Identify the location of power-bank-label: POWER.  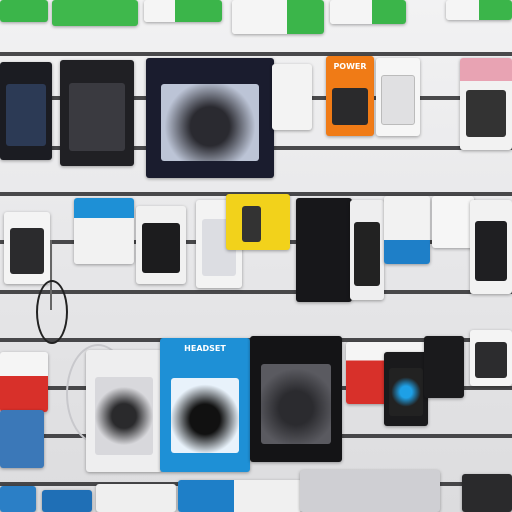
(350, 66).